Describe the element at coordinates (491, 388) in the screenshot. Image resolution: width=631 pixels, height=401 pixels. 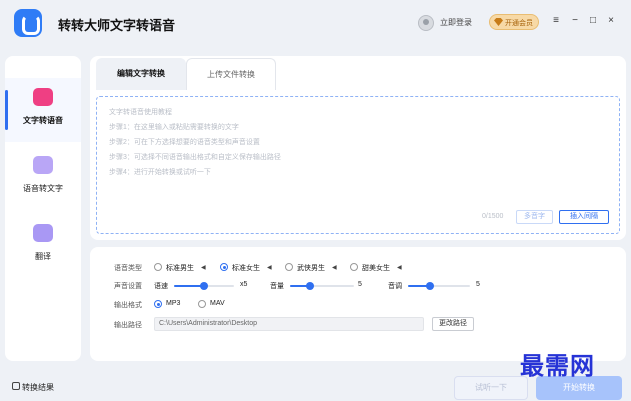
I see `try-listen-button: 试听一下` at that location.